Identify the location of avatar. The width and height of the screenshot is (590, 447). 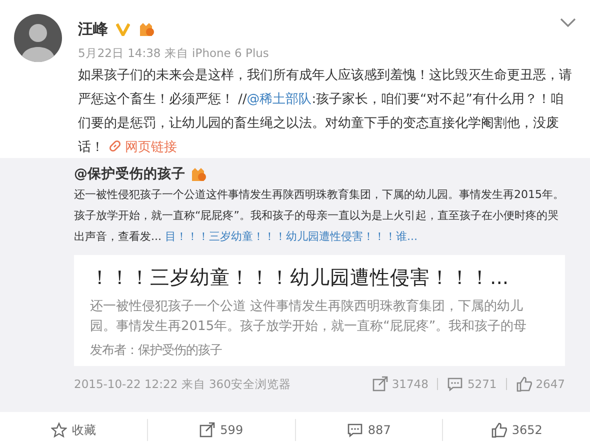
(38, 38).